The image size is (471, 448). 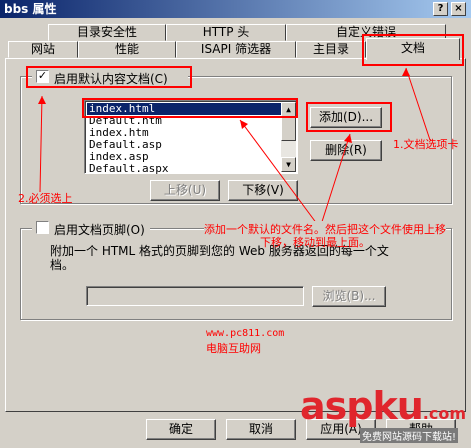 I want to click on aspku-watermark: aspku.com, so click(x=383, y=406).